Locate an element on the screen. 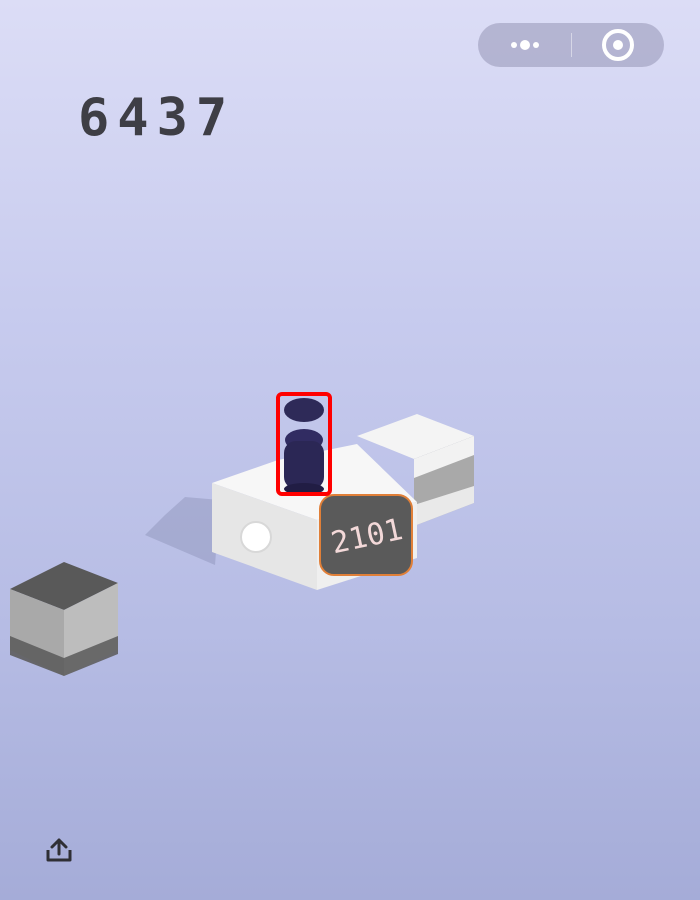  platform-shadow is located at coordinates (182, 531).